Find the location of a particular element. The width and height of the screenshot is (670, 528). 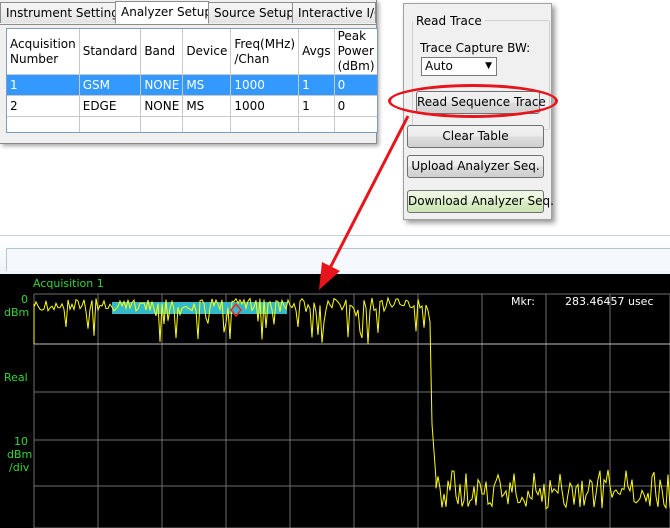

table-cell: 2 is located at coordinates (43, 106).